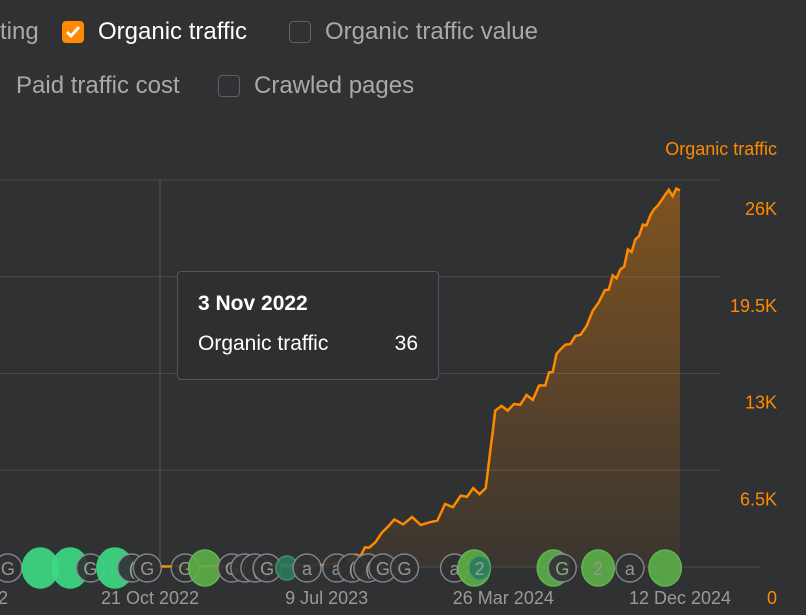 This screenshot has height=615, width=806. I want to click on tooltip-date: 3 Nov 2022, so click(253, 303).